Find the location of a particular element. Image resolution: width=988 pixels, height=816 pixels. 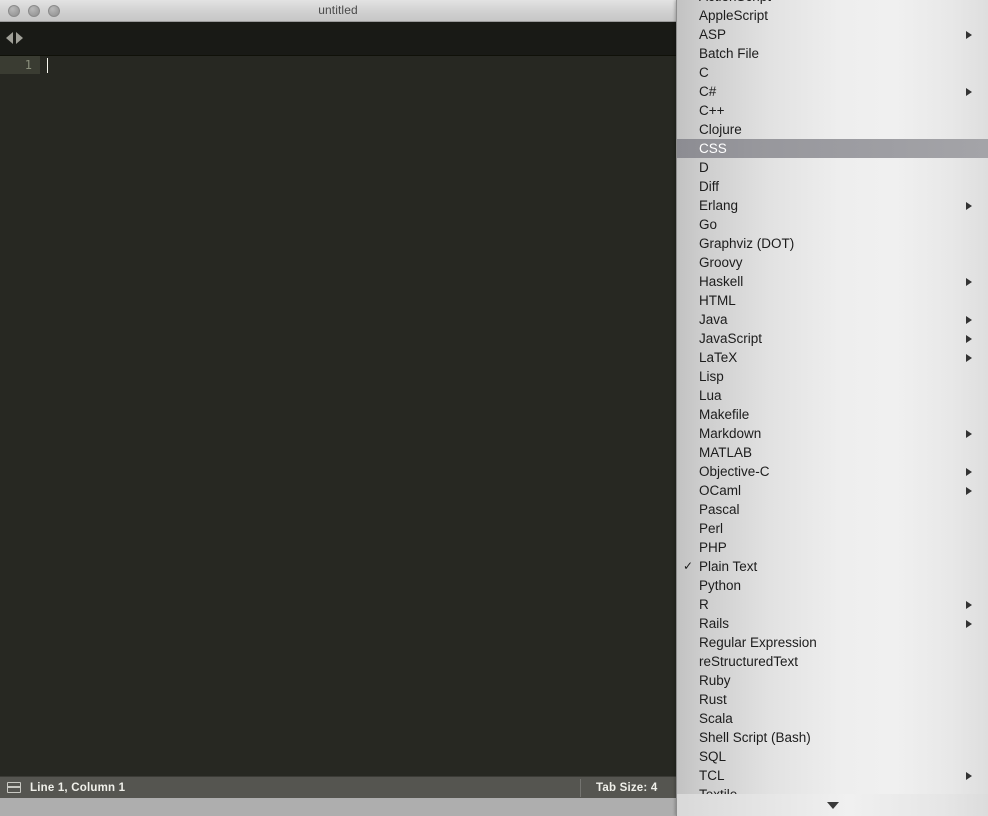

menu-item-label: PHP is located at coordinates (713, 547).